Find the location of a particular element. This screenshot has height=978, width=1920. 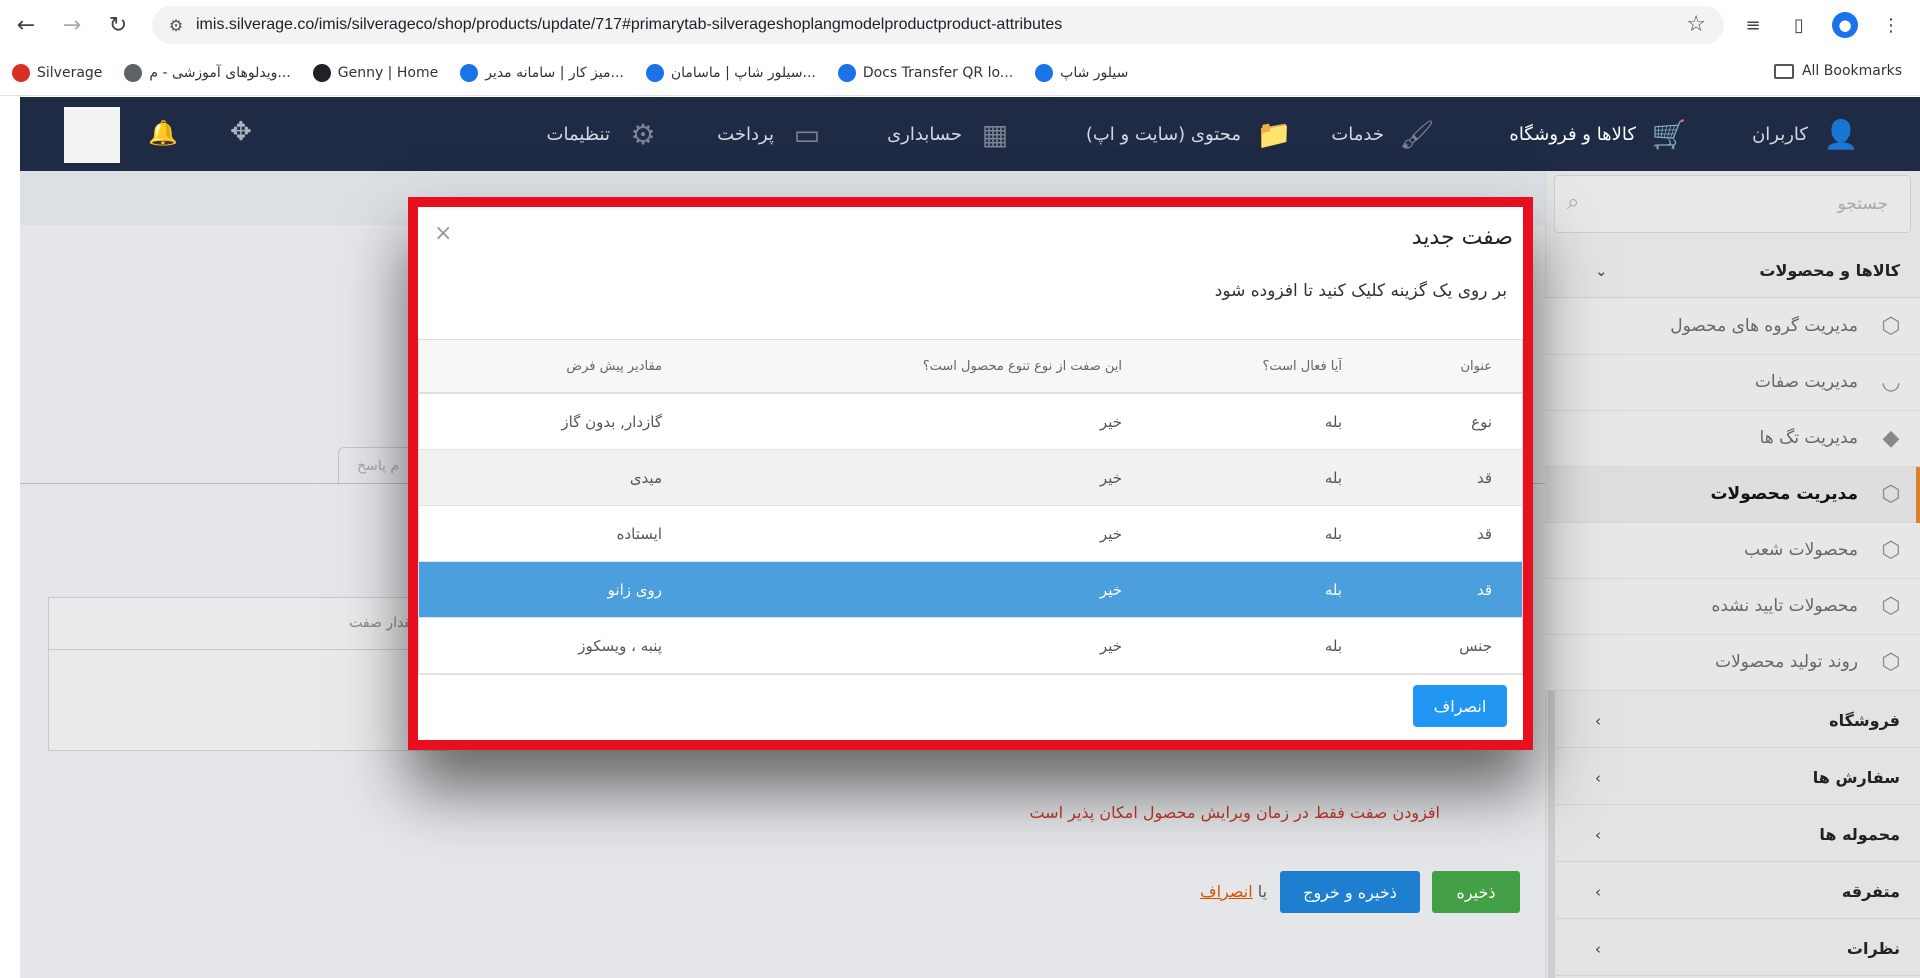

chevron-down-icon: ⌄ is located at coordinates (1601, 270).